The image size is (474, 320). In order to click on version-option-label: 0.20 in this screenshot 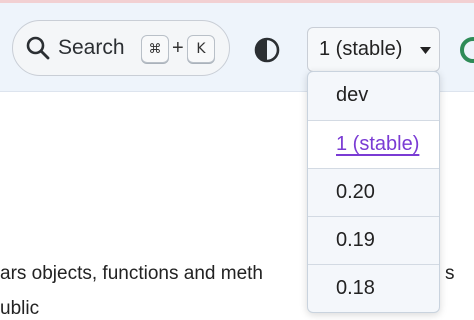, I will do `click(355, 192)`.